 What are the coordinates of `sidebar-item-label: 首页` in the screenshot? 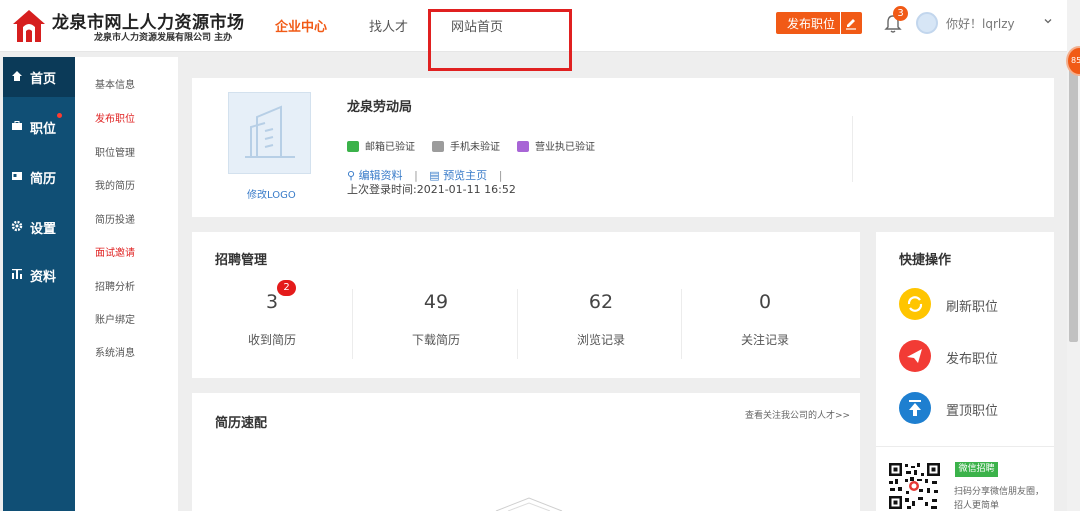 It's located at (43, 79).